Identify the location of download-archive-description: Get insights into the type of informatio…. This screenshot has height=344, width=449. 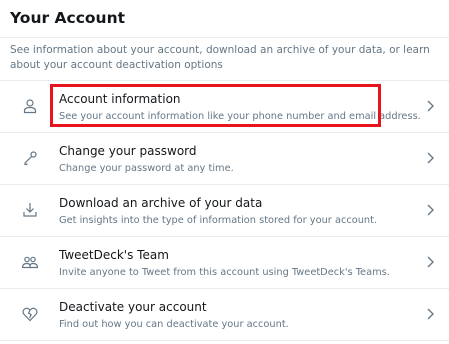
(218, 220).